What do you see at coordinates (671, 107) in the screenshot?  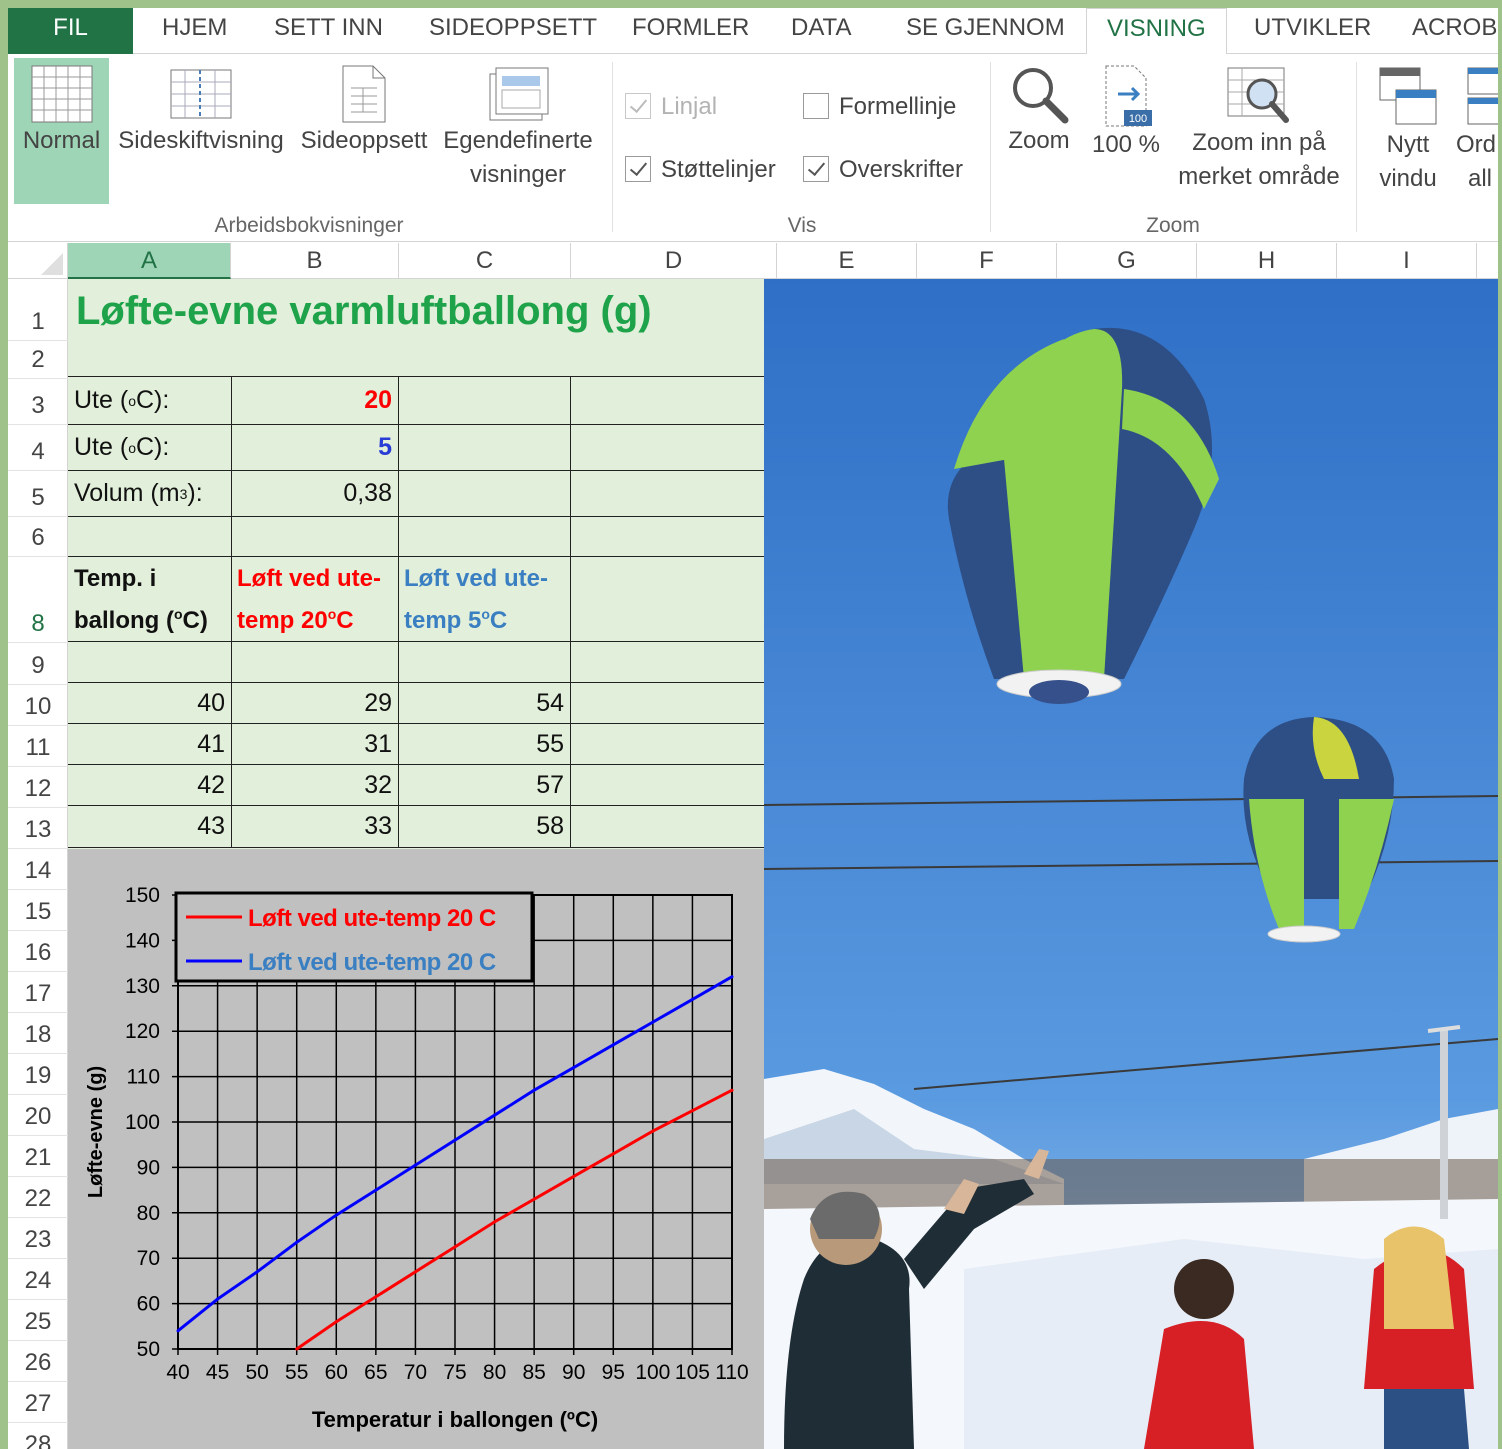 I see `ruler-checkbox: Linjal` at bounding box center [671, 107].